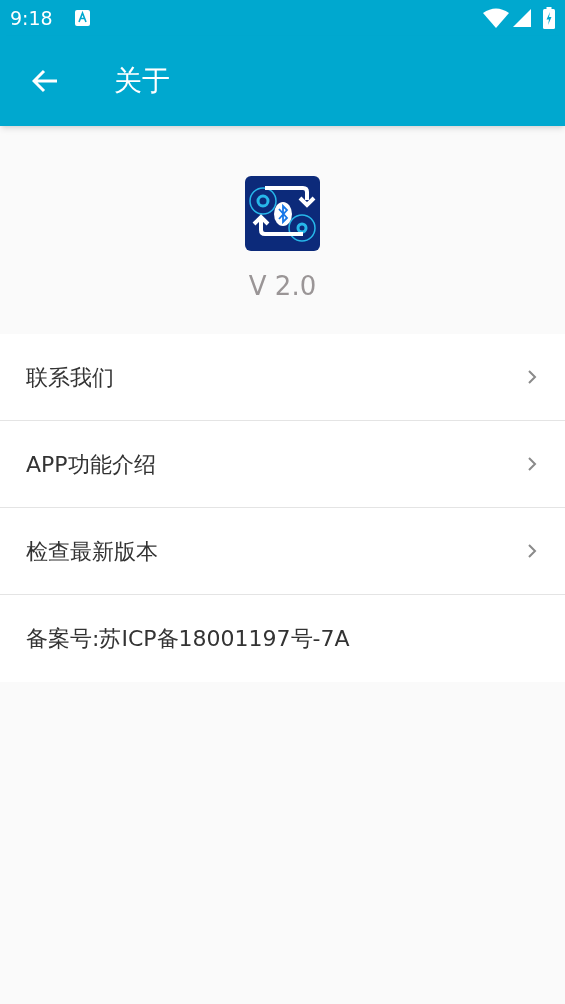  I want to click on wifi-icon, so click(496, 18).